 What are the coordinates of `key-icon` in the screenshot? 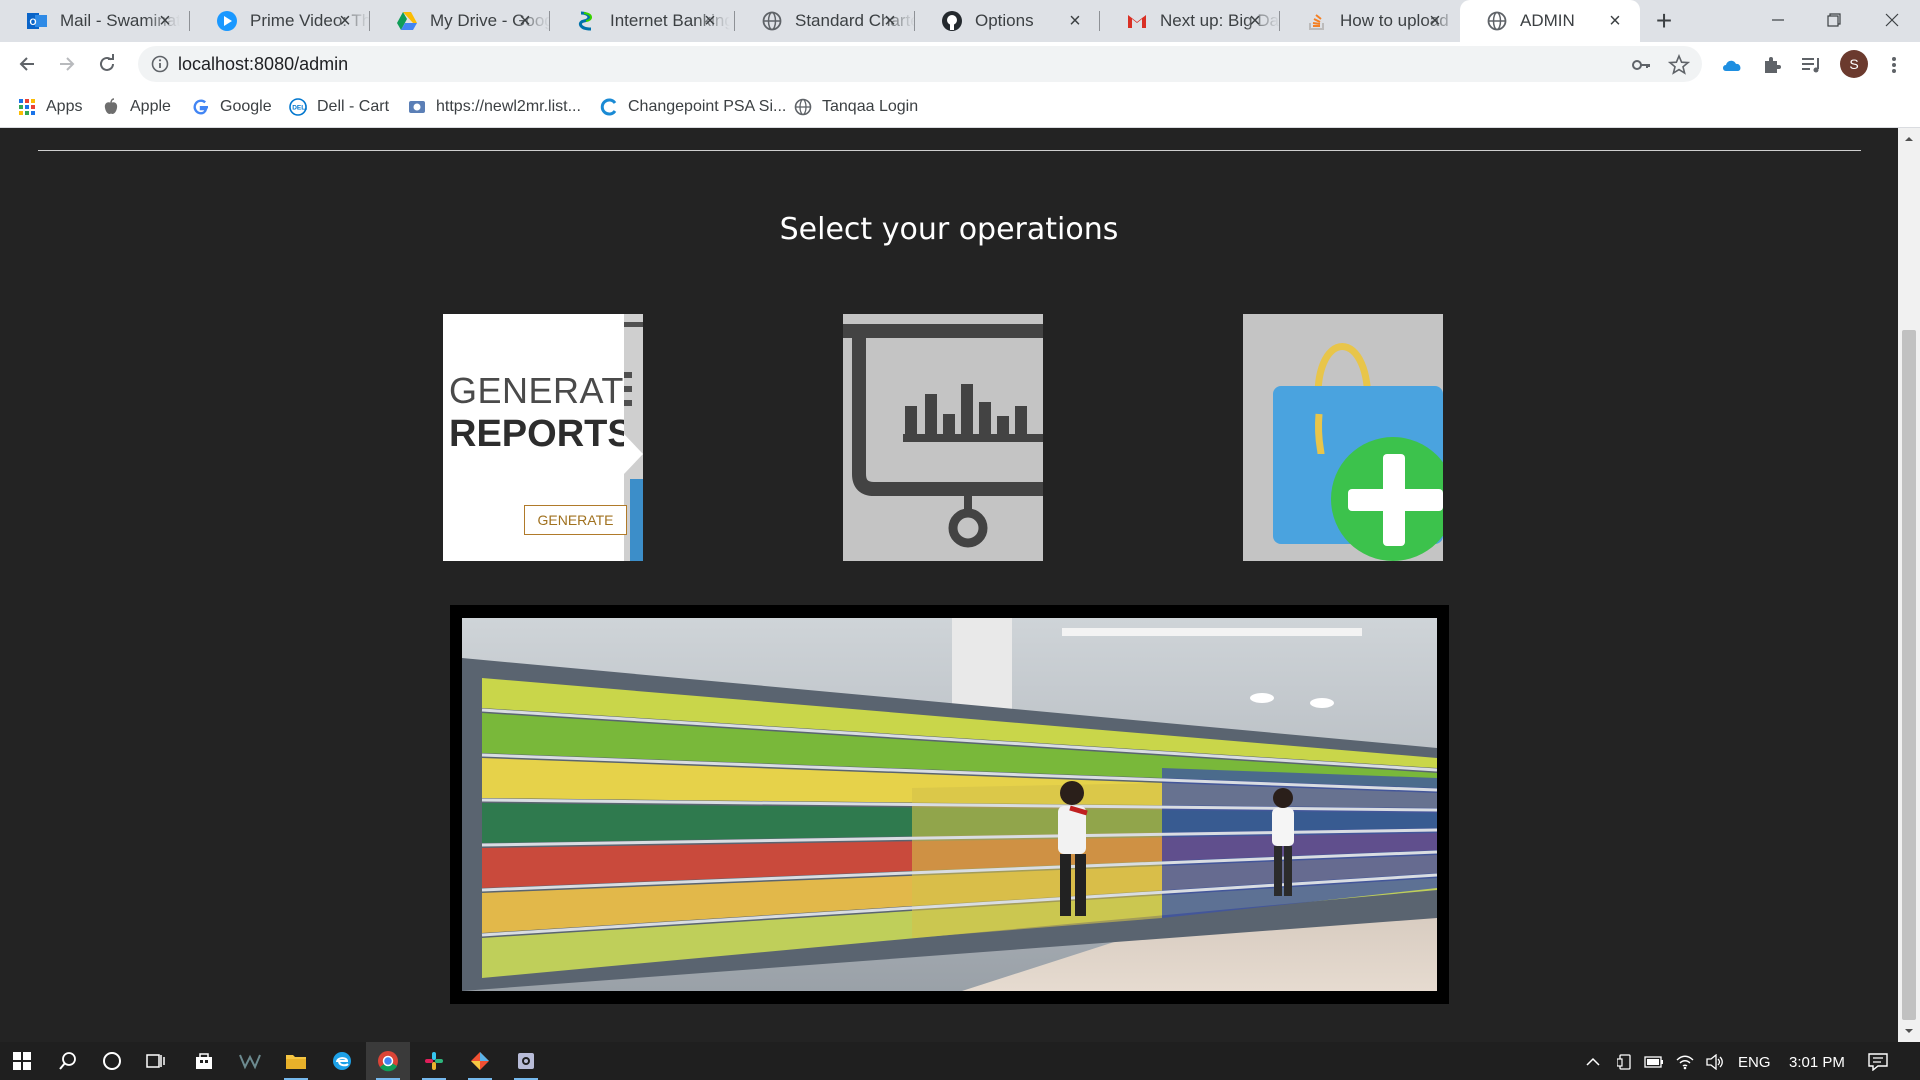 It's located at (1641, 65).